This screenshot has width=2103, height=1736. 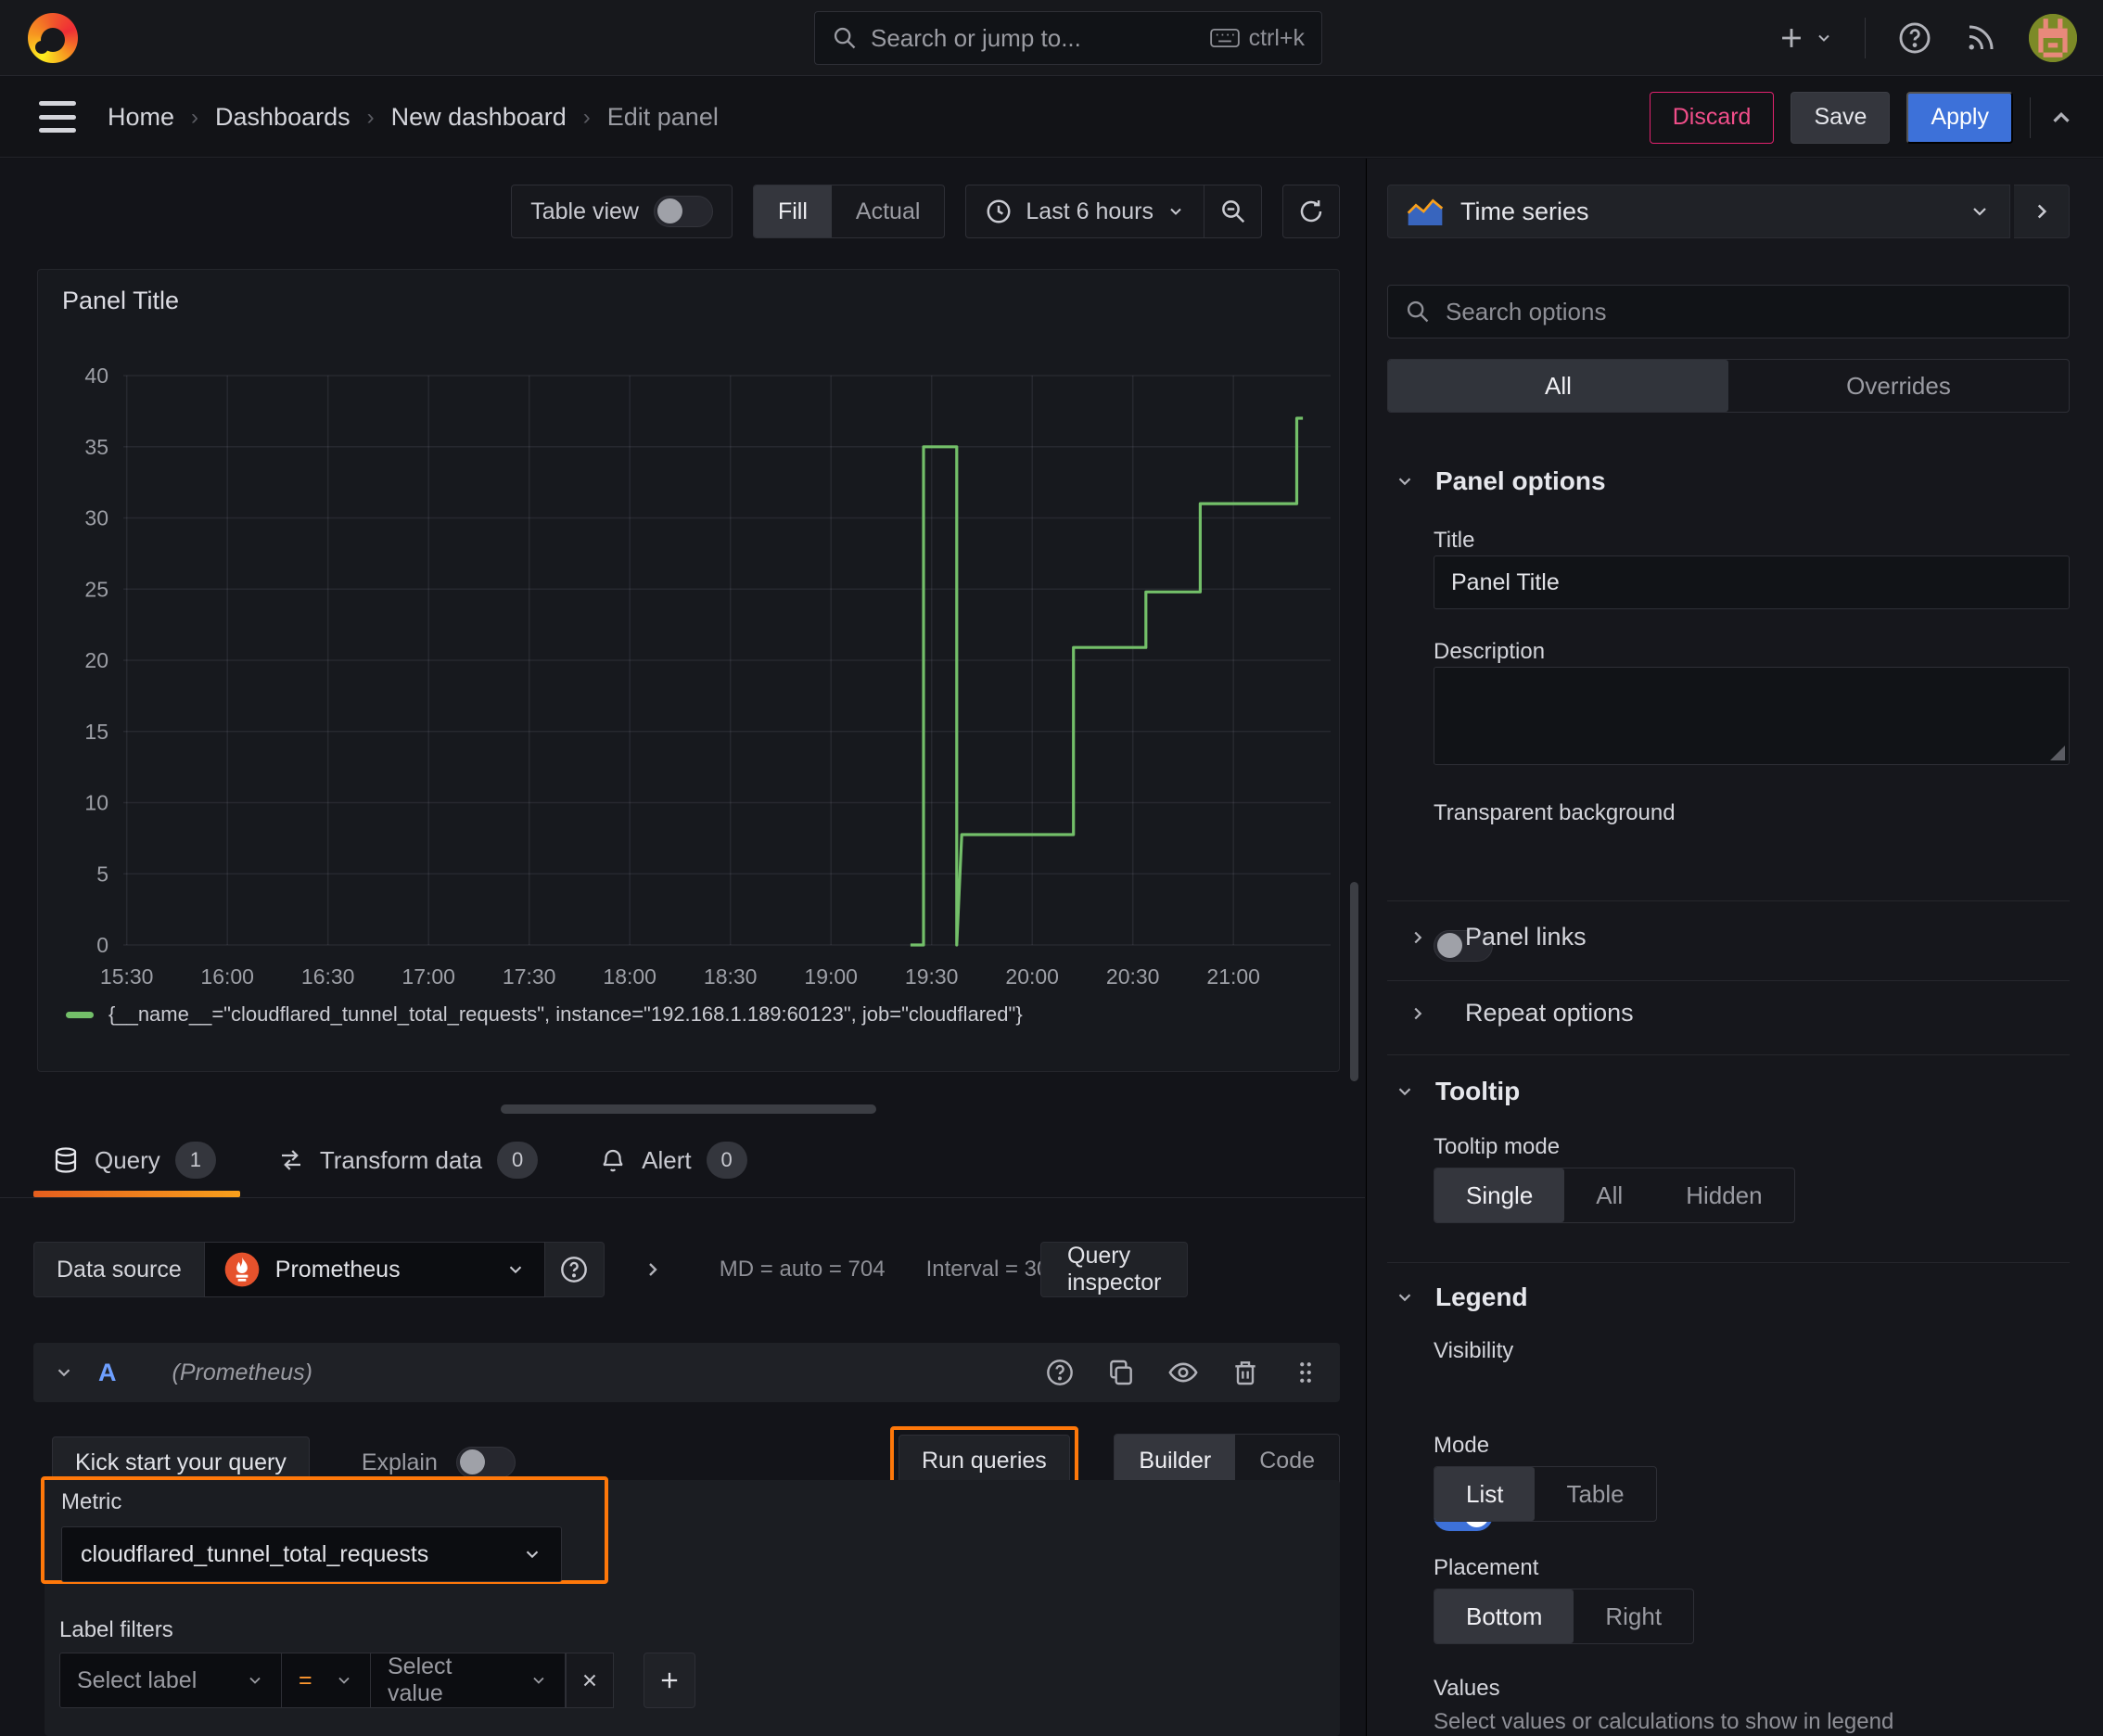 I want to click on tooltip-single-option: Single, so click(x=1499, y=1195).